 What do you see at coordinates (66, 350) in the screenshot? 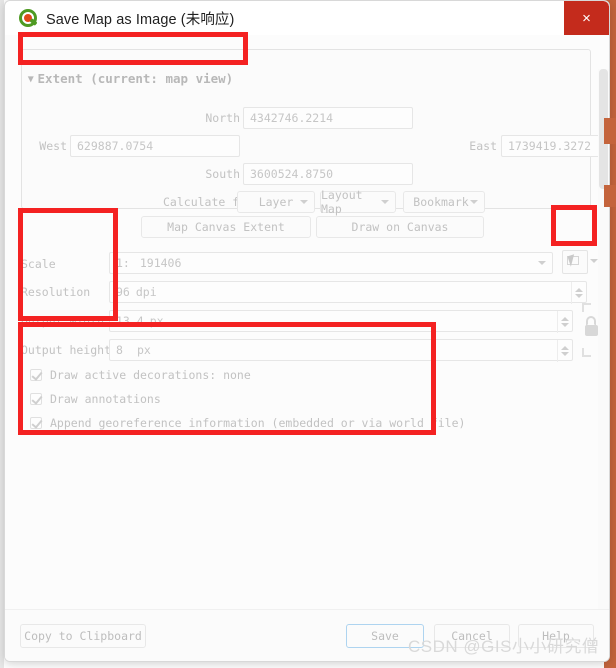
I see `output-height-label: Output height` at bounding box center [66, 350].